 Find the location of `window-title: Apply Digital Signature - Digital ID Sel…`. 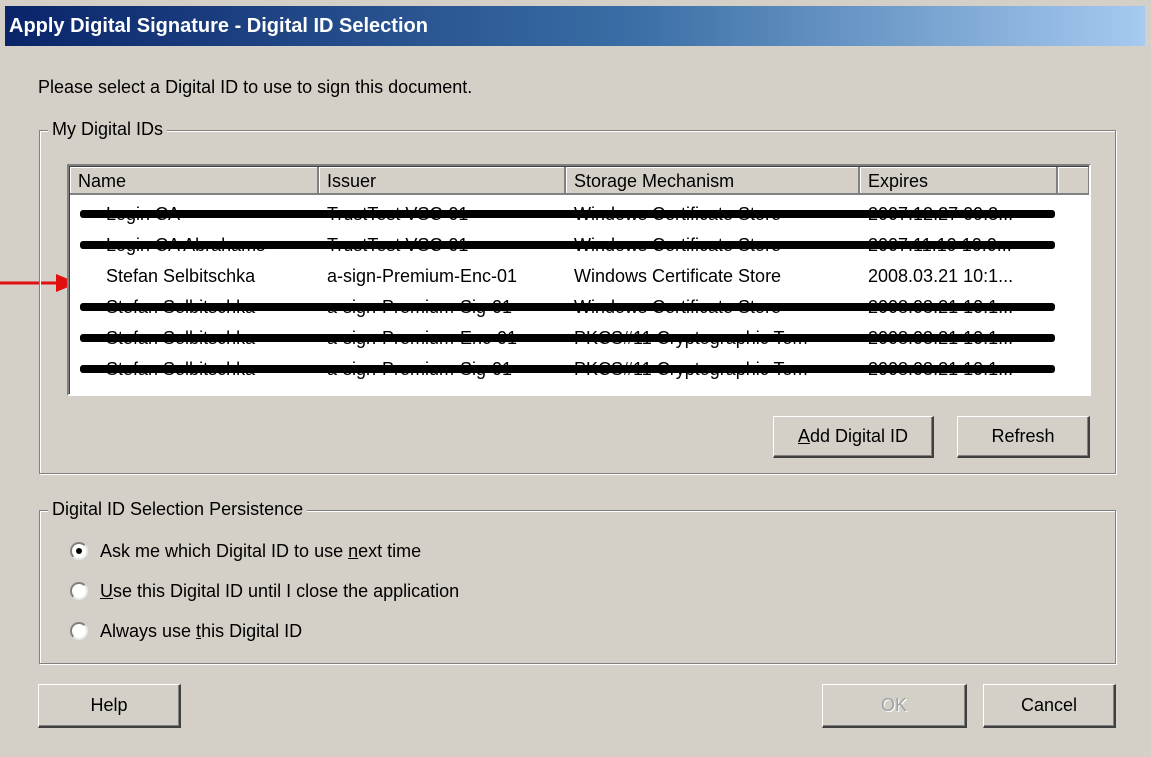

window-title: Apply Digital Signature - Digital ID Sel… is located at coordinates (575, 26).